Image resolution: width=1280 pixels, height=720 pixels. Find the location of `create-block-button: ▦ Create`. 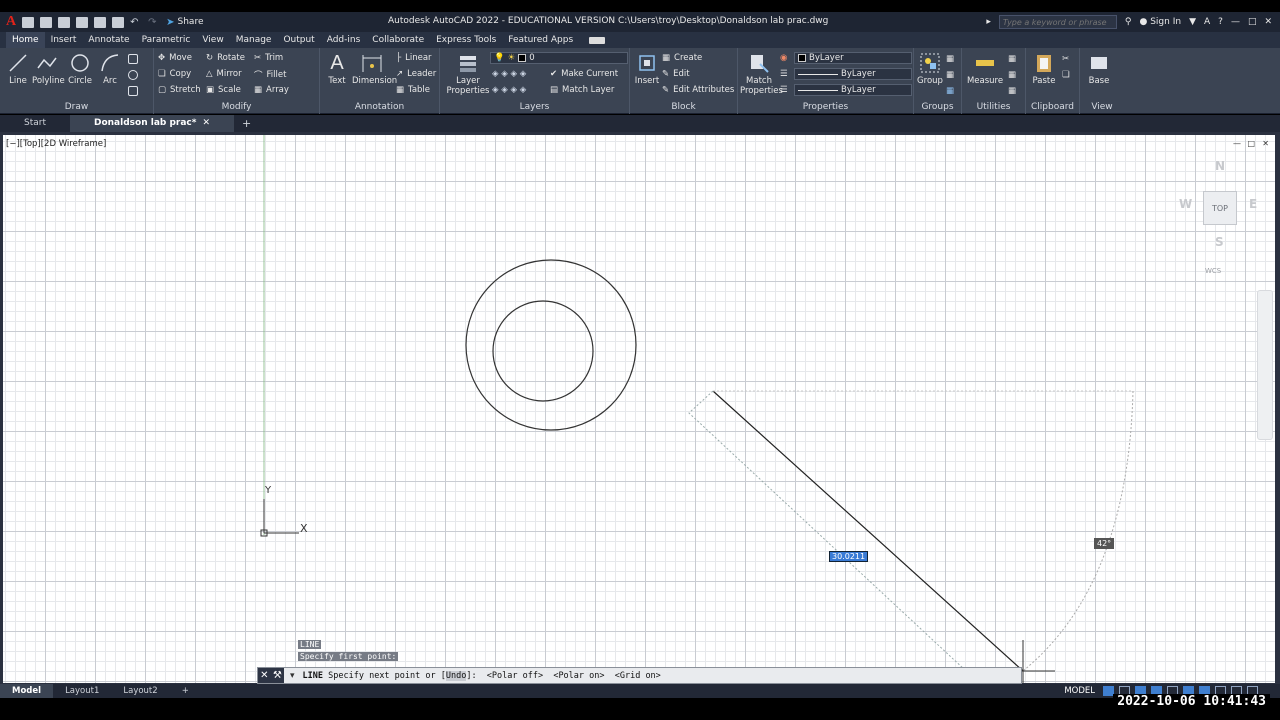

create-block-button: ▦ Create is located at coordinates (682, 58).